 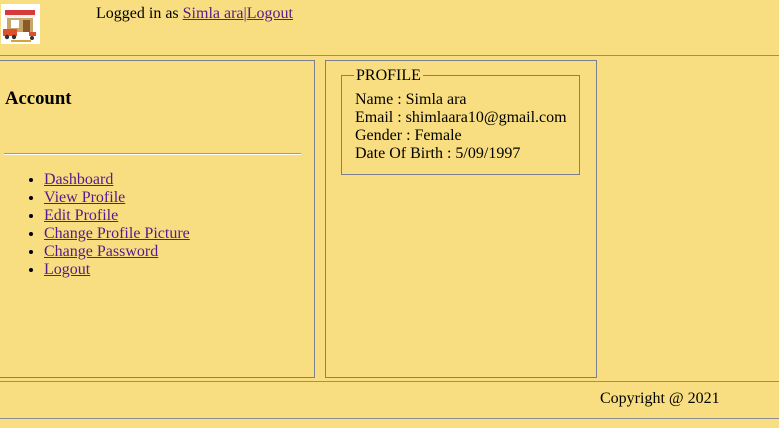 I want to click on login-status: Logged in as Simla ara|Logout, so click(x=194, y=14).